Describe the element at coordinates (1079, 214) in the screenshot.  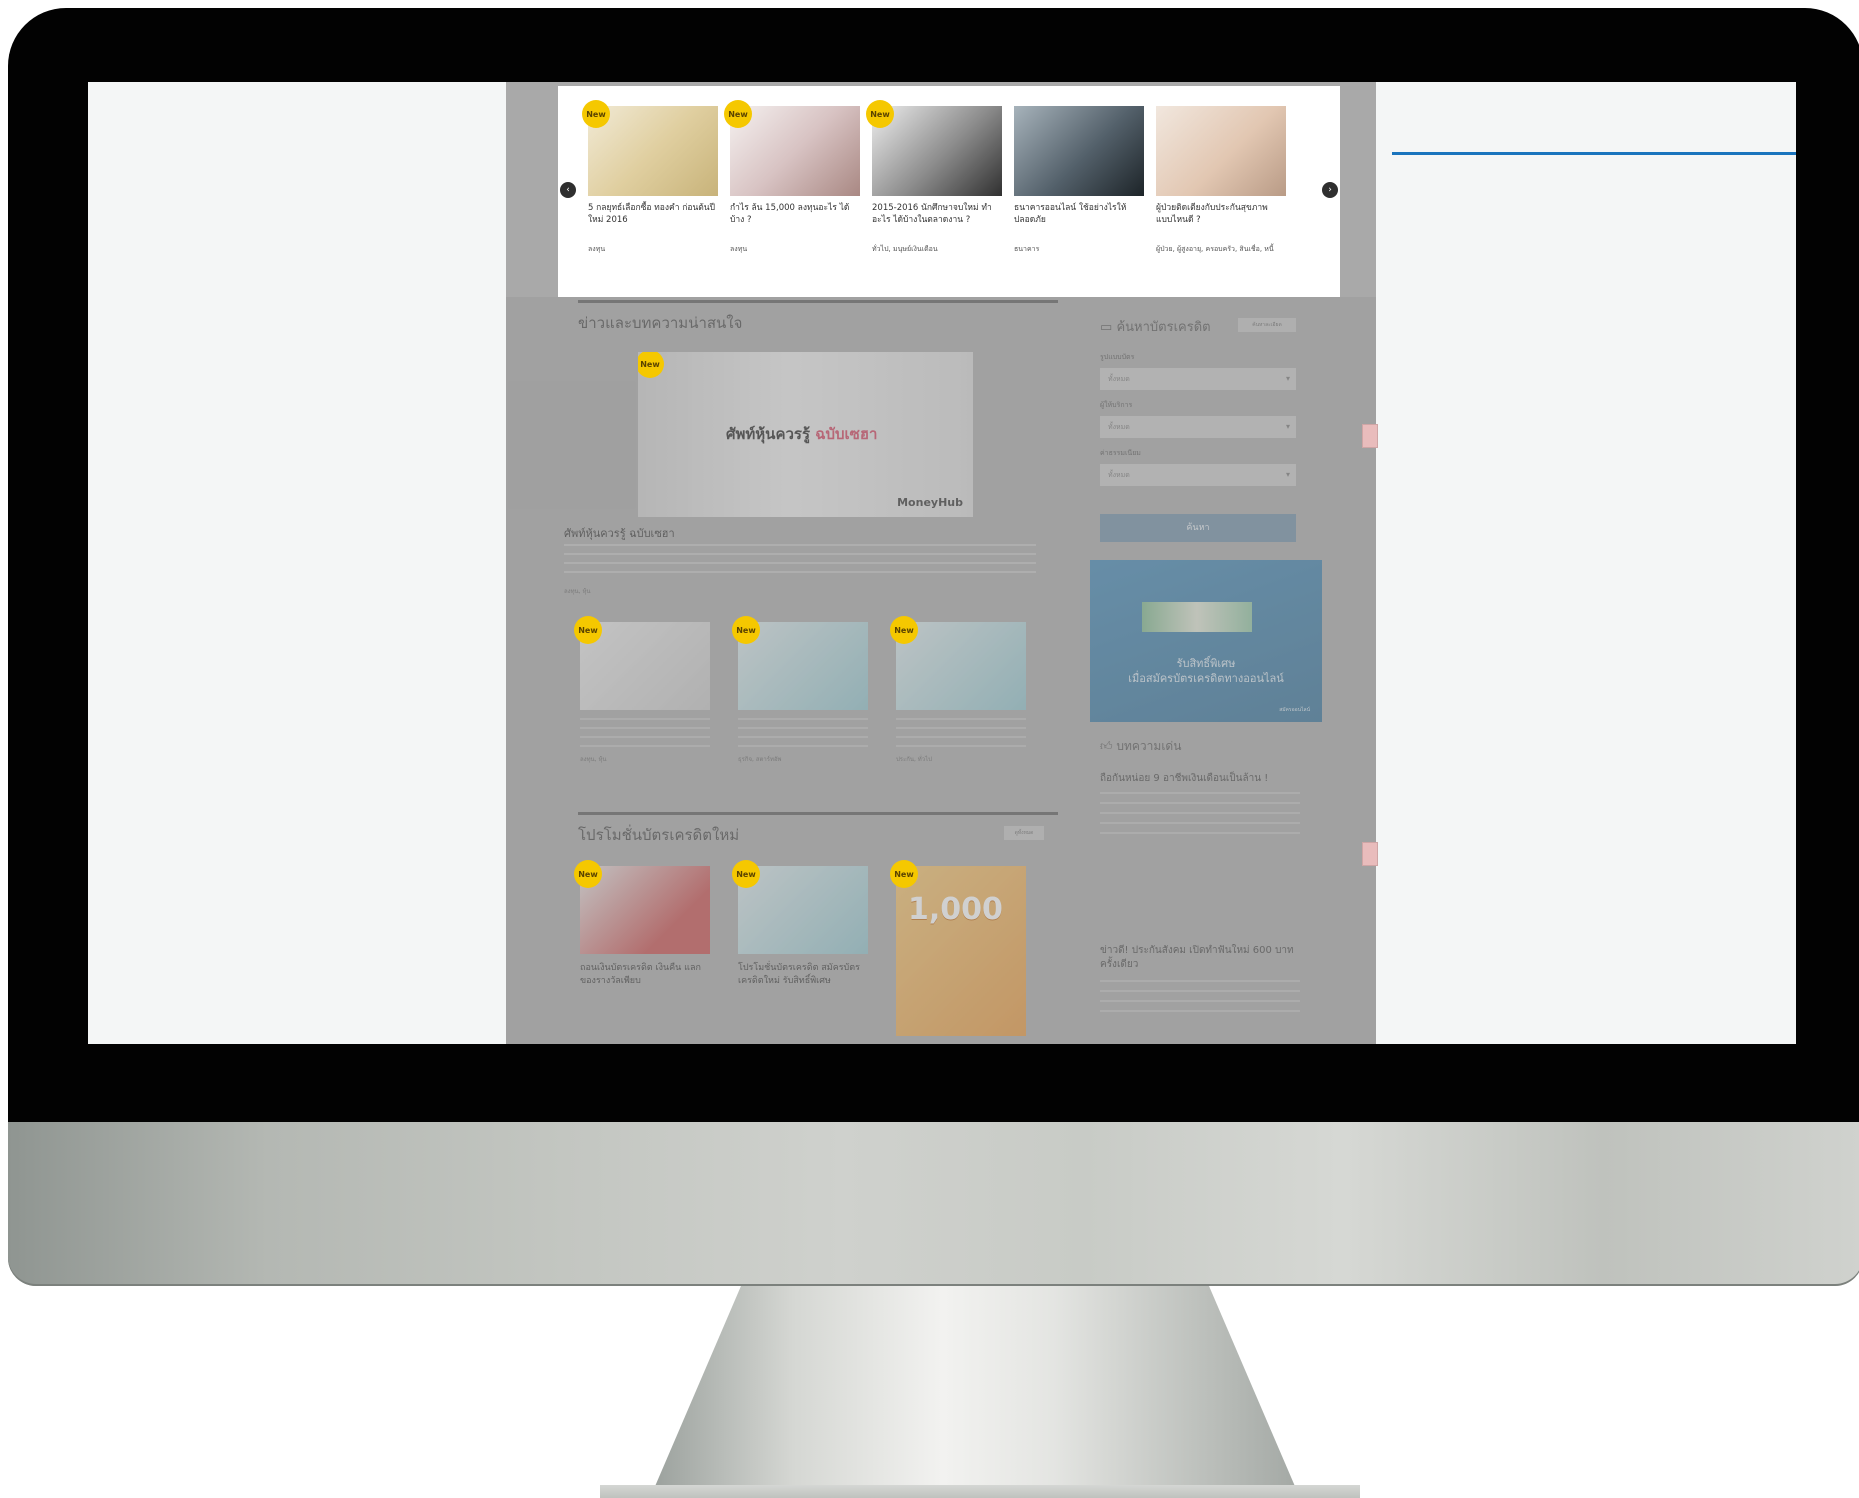
I see `carousel-item-title: ธนาคารออนไลน์ ใช้อย่างไรให้ปลอดภัย` at that location.